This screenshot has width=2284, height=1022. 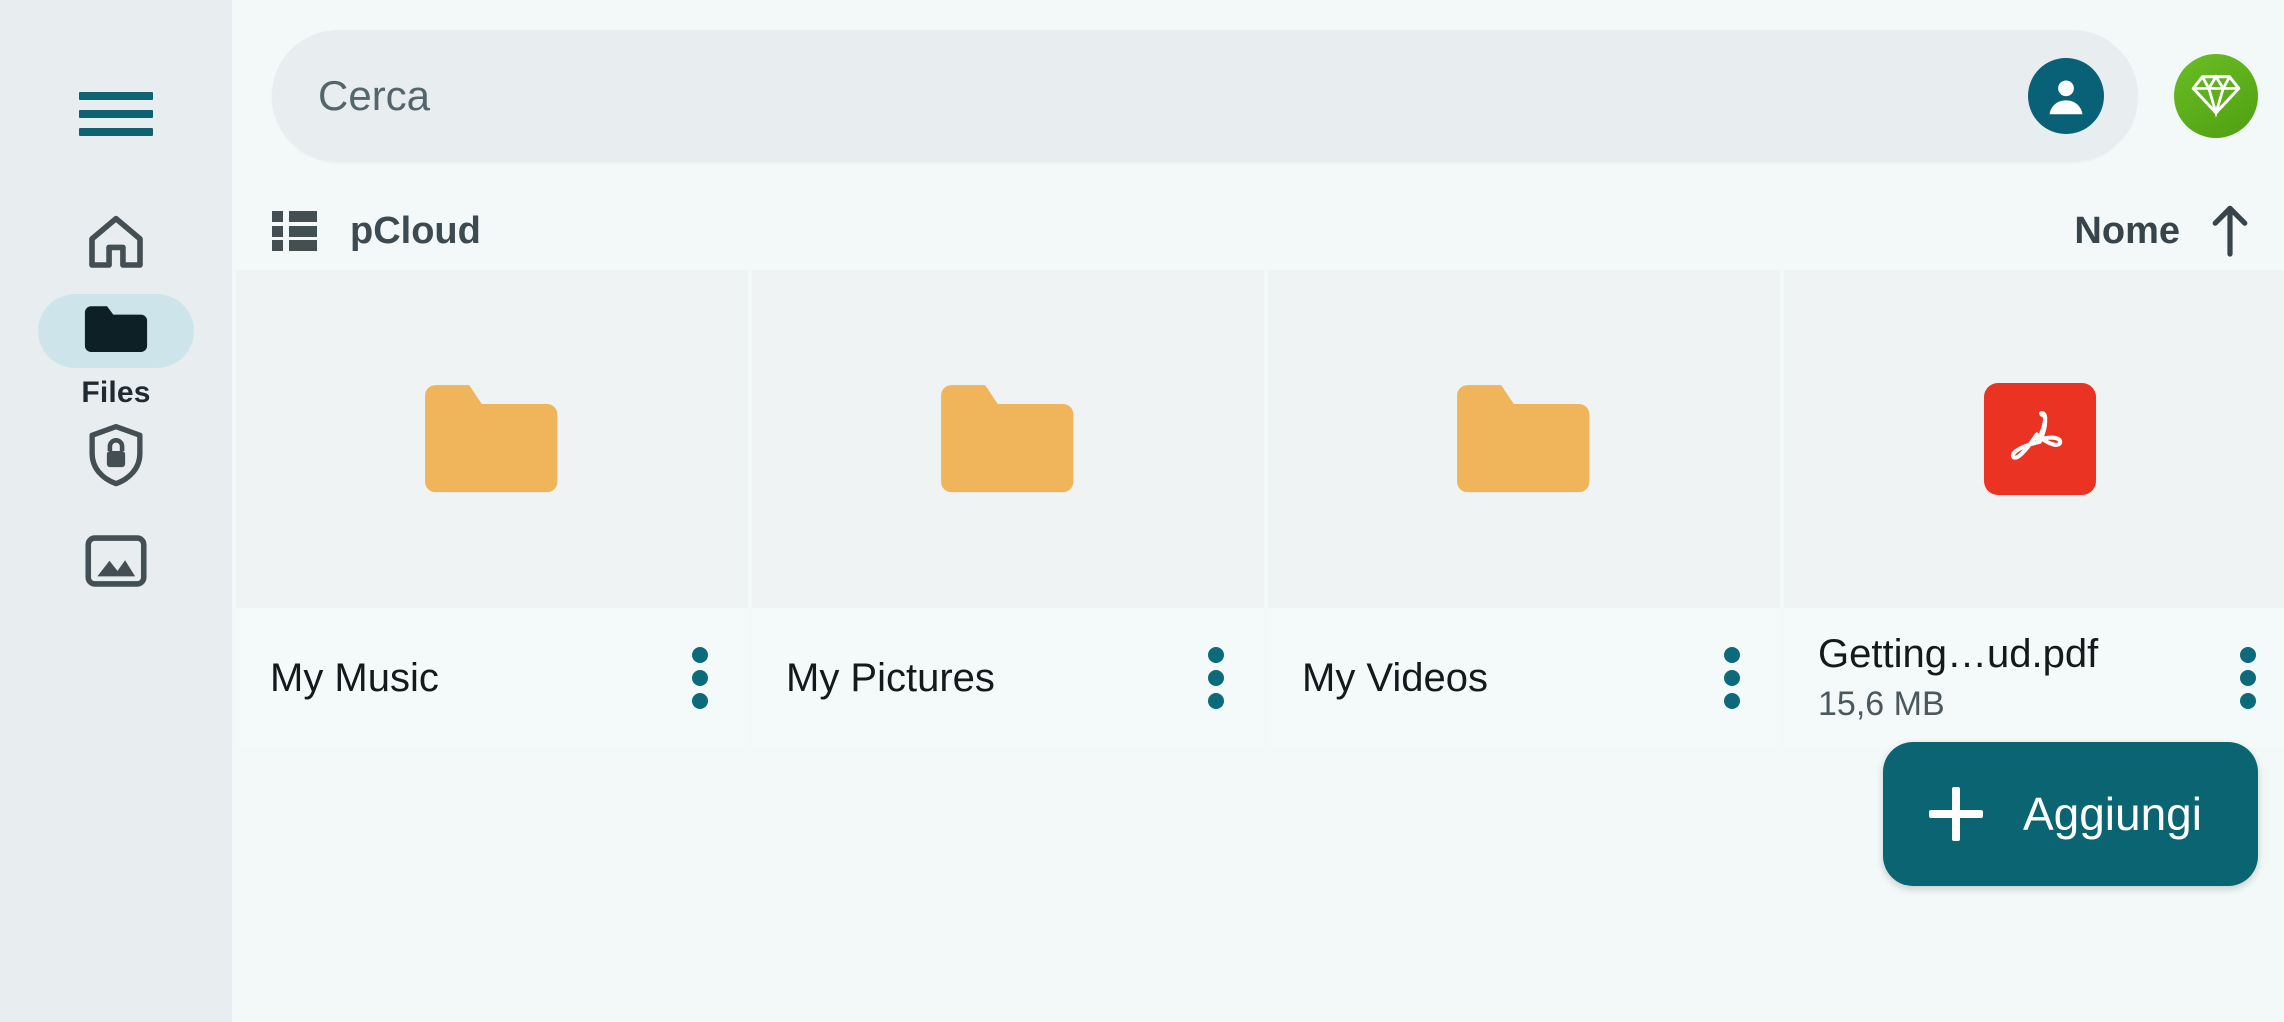 I want to click on file-name: My Pictures, so click(x=890, y=677).